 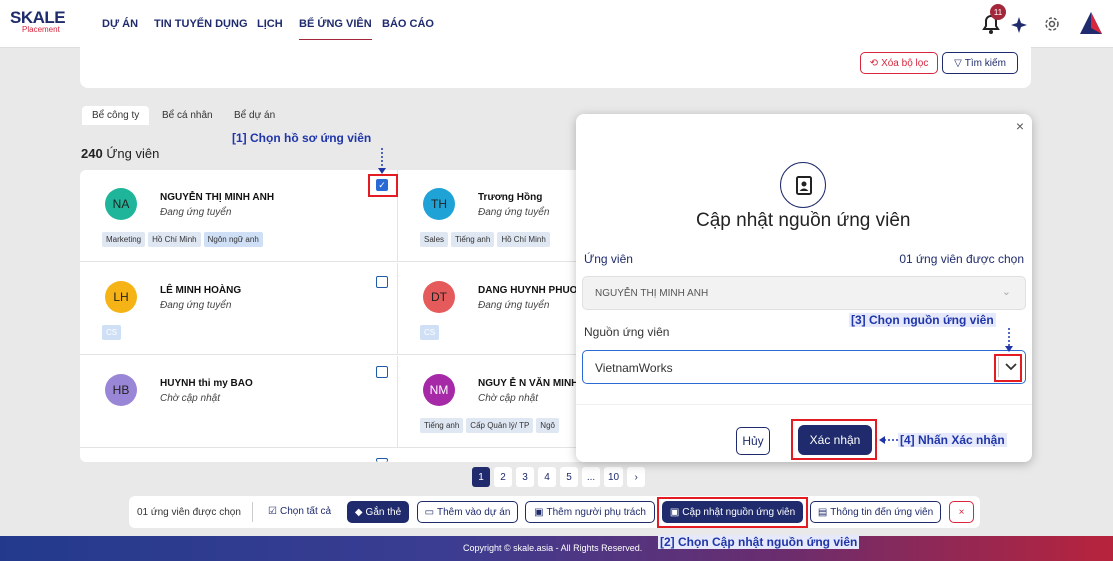 I want to click on tag-list: Marketing Hồ Chí Minh Ngôn ngữ anh, so click(x=182, y=239).